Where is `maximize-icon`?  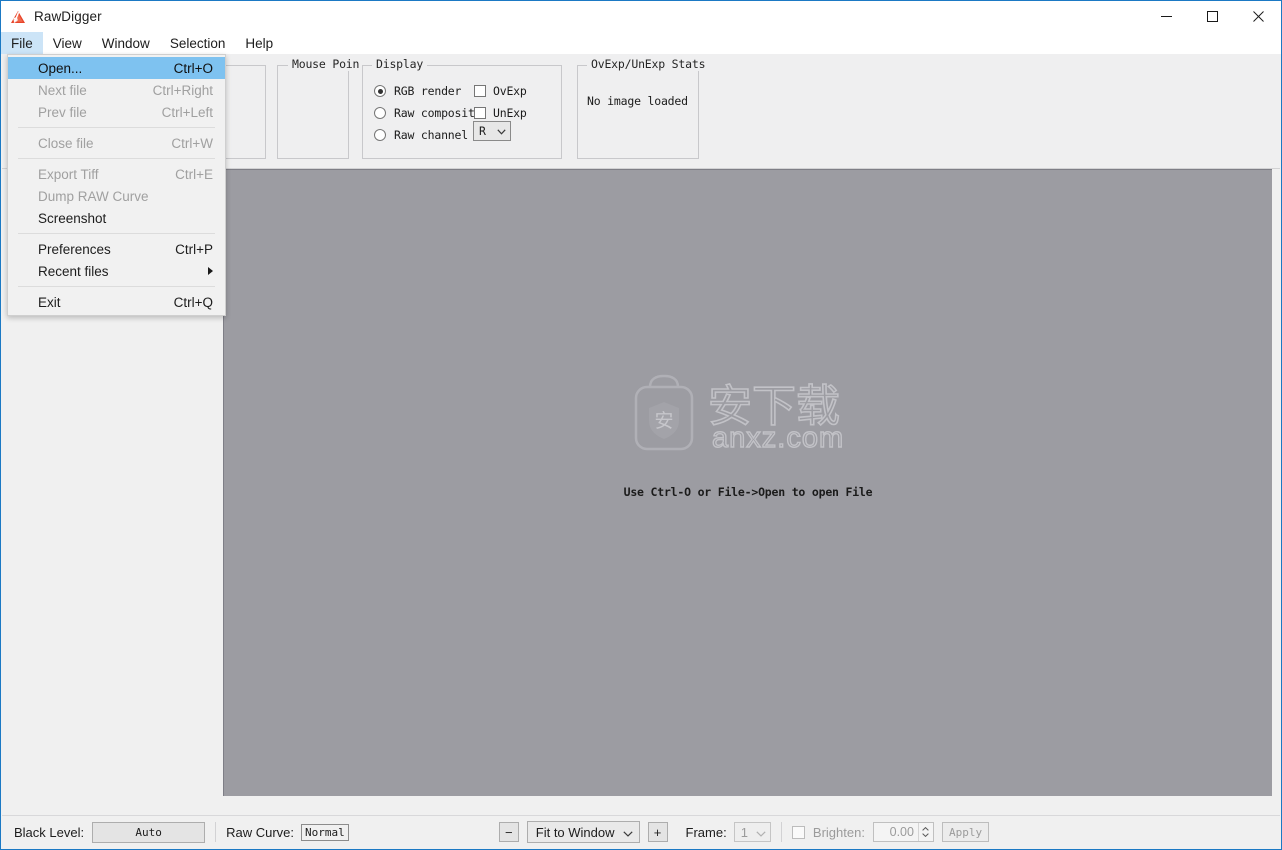
maximize-icon is located at coordinates (1212, 16).